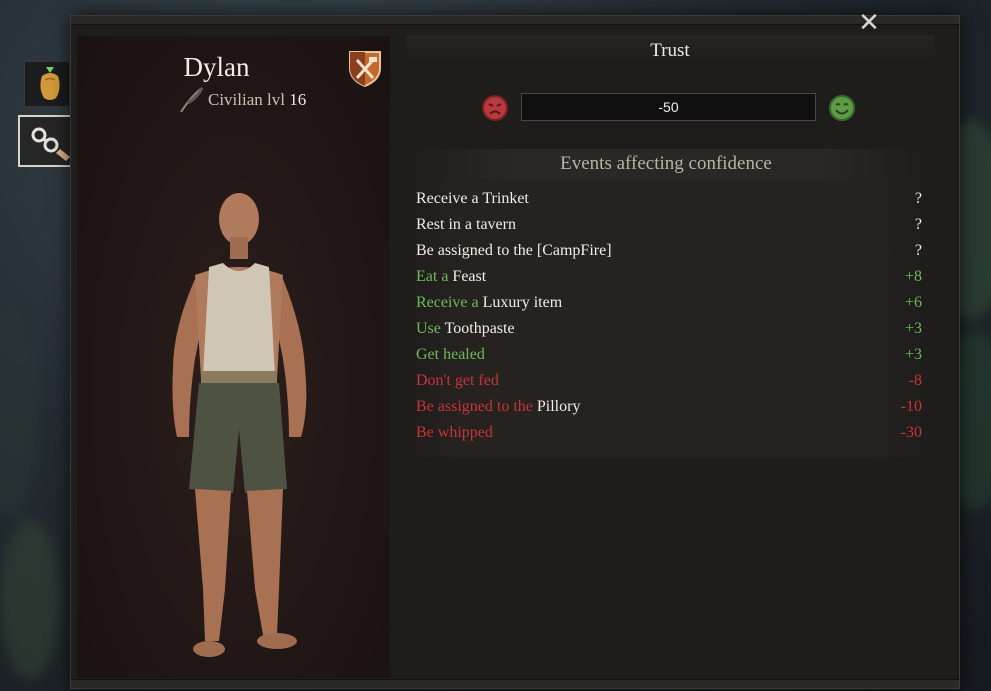 The width and height of the screenshot is (991, 691). What do you see at coordinates (669, 381) in the screenshot?
I see `event-row: Don't get fed -8` at bounding box center [669, 381].